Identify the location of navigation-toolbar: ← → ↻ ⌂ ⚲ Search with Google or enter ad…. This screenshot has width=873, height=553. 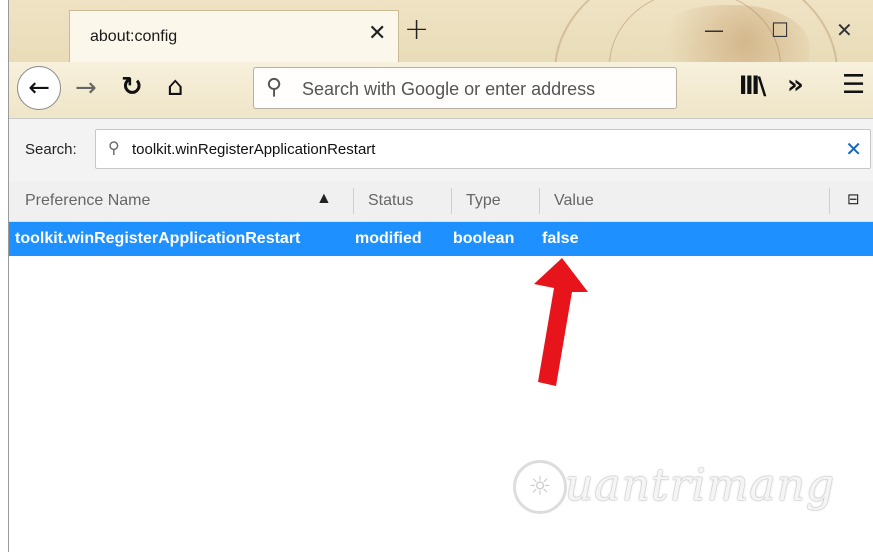
(441, 90).